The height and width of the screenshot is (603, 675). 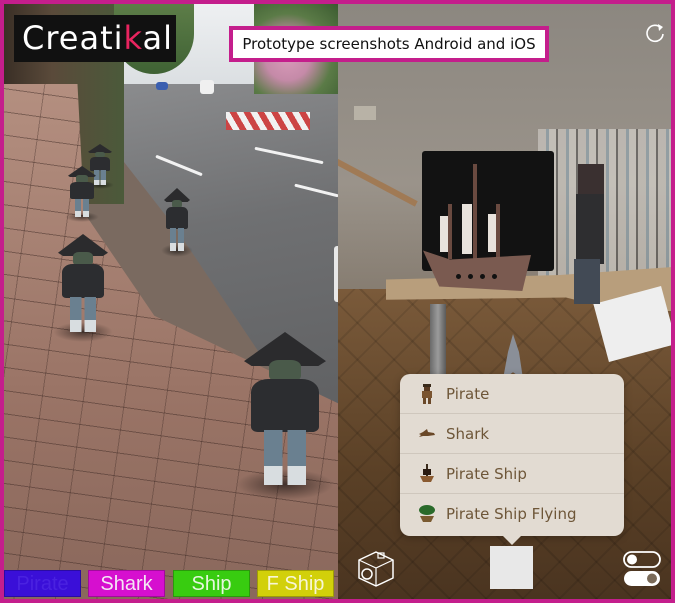 I want to click on logo-text-suffix: al, so click(x=157, y=38).